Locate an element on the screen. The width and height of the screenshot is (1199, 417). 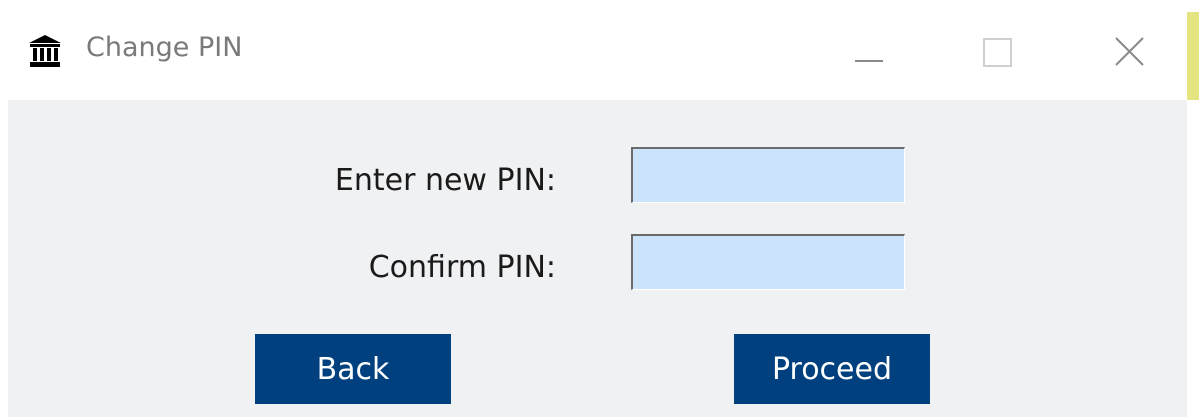
minimize-button is located at coordinates (867, 52).